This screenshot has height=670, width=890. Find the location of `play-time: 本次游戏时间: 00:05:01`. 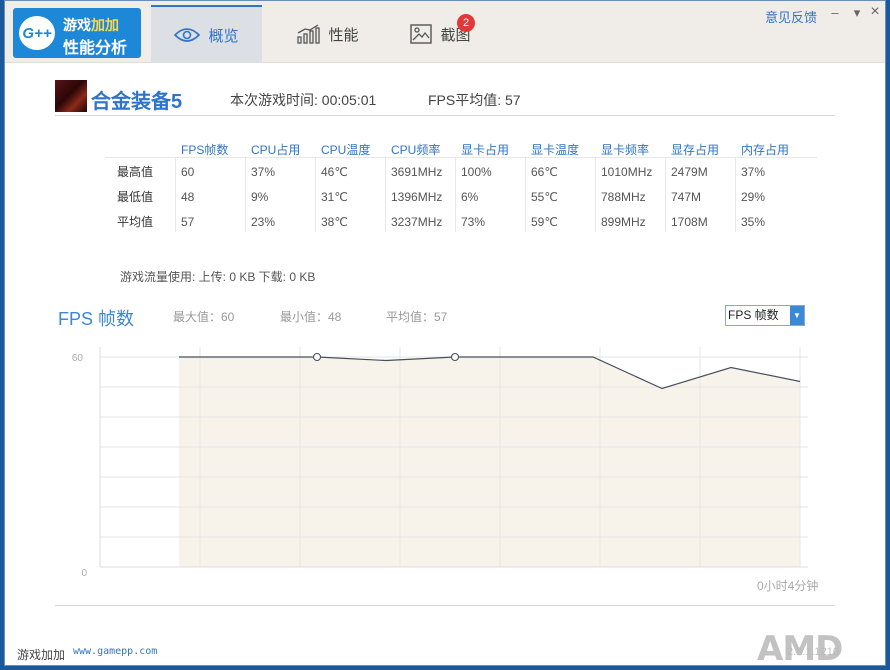

play-time: 本次游戏时间: 00:05:01 is located at coordinates (303, 100).